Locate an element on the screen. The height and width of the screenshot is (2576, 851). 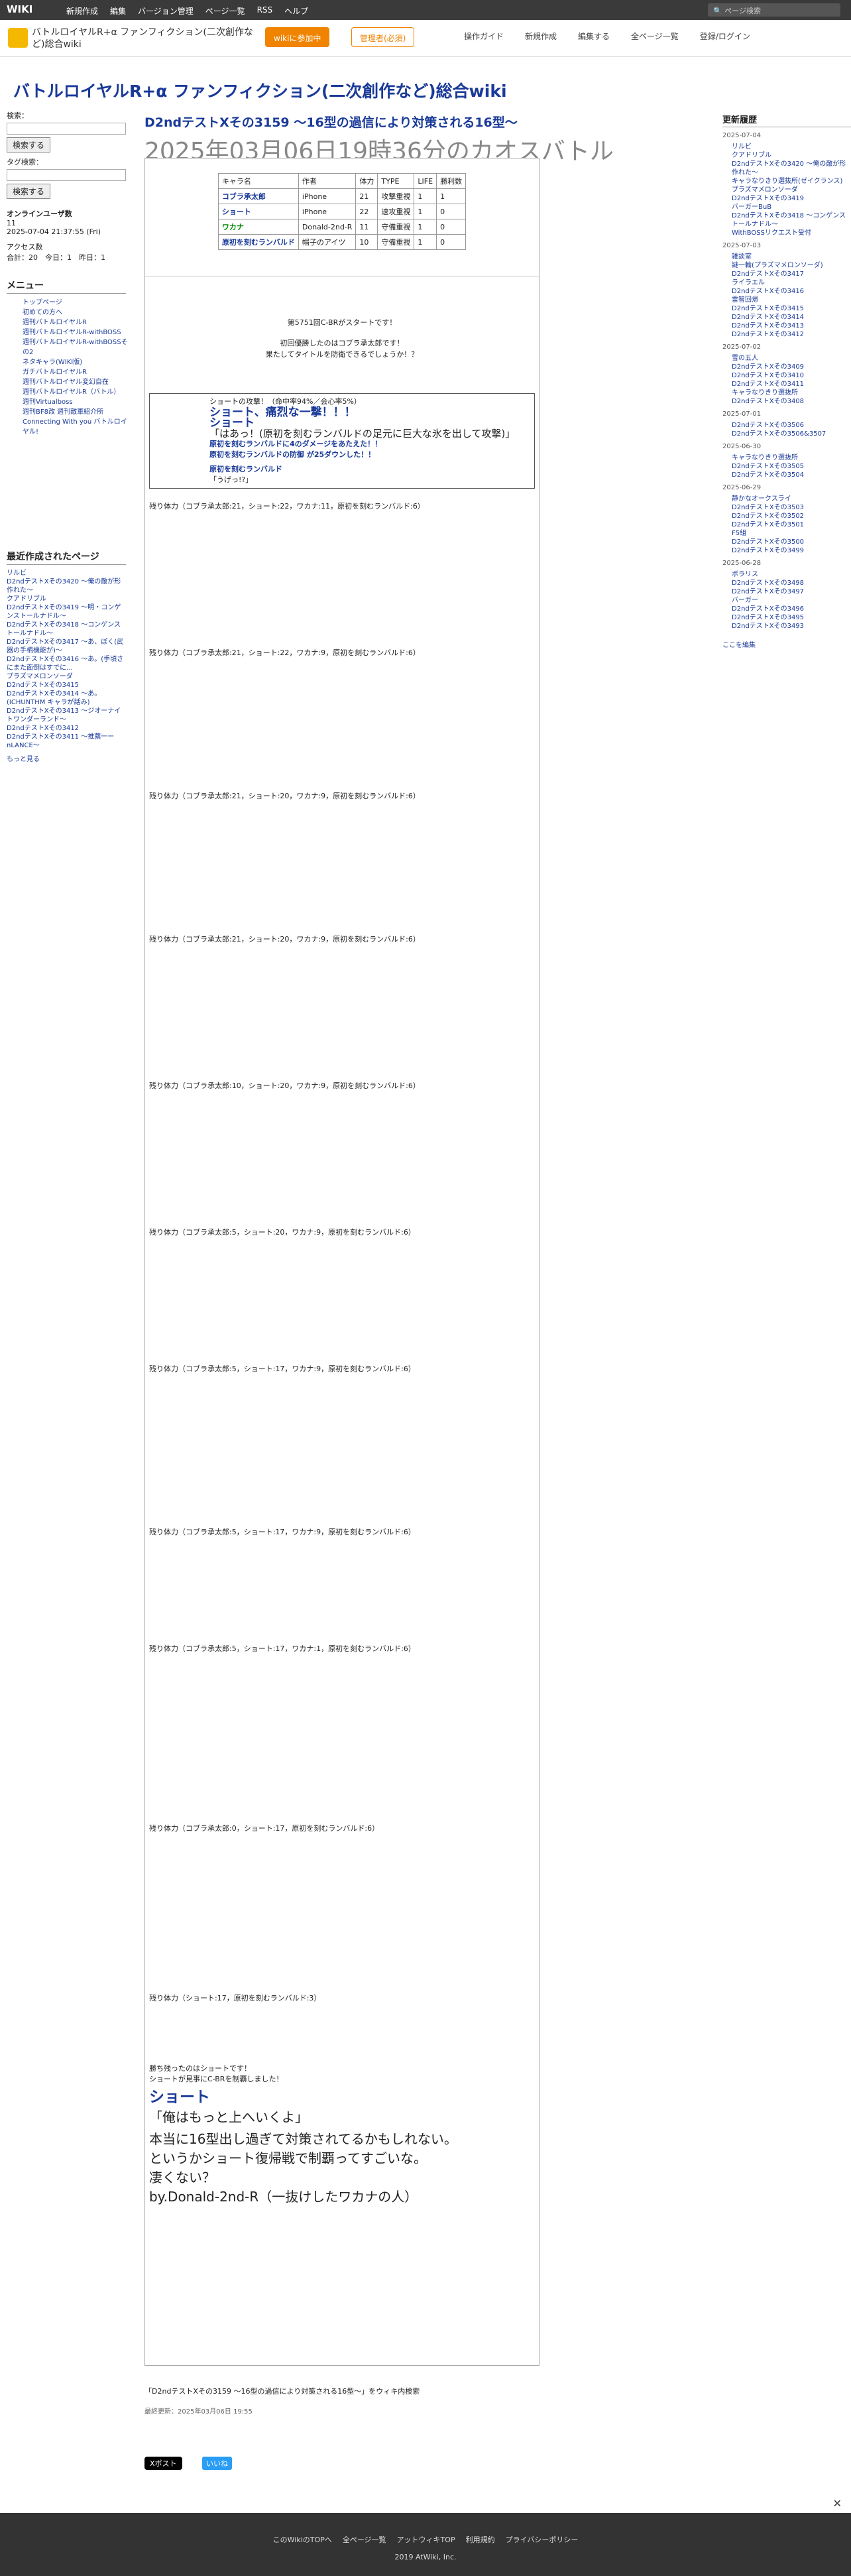
admin-button: 管理者(必須) is located at coordinates (383, 37).